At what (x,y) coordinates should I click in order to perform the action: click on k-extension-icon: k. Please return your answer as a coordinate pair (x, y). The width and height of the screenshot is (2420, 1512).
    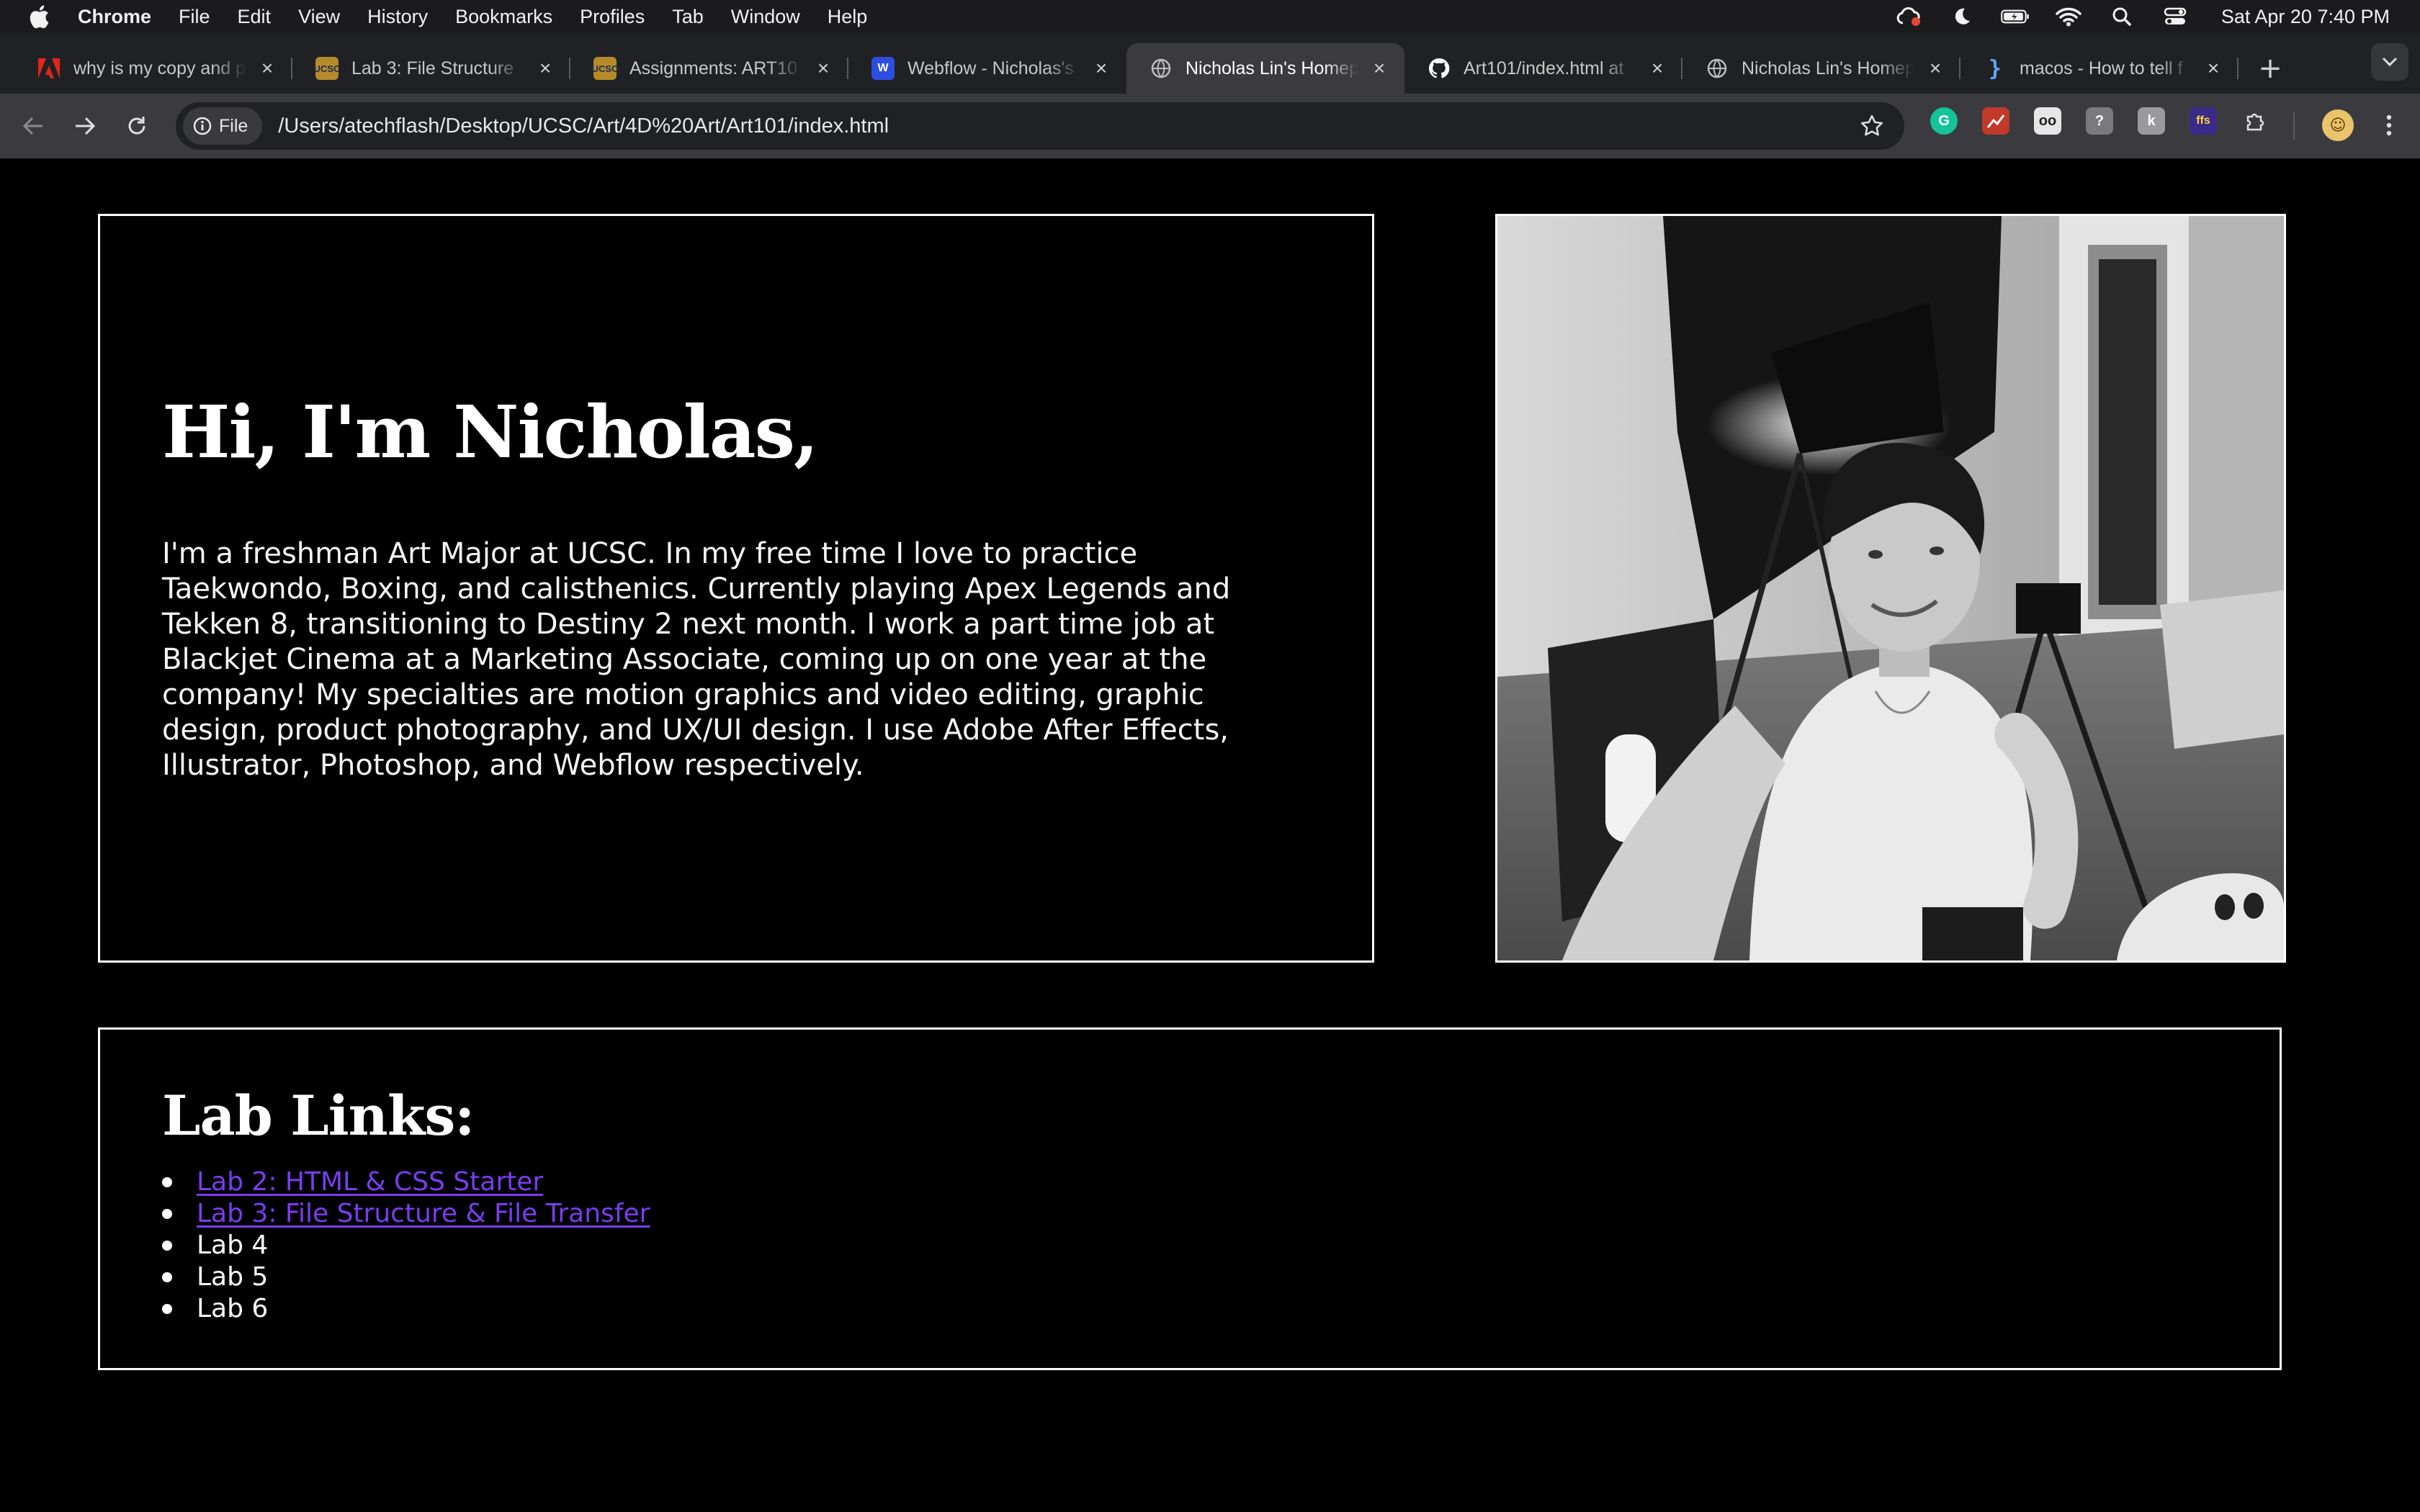
    Looking at the image, I should click on (2151, 121).